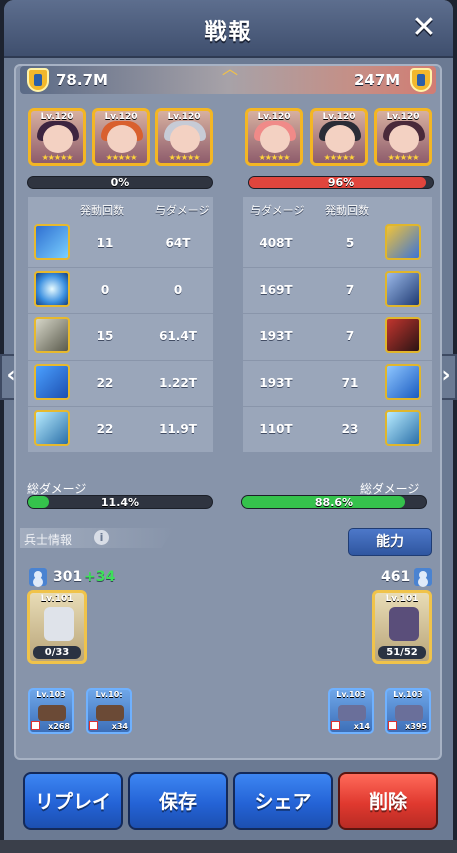 The image size is (457, 853). I want to click on tank-unit: Lv.103 x268, so click(51, 711).